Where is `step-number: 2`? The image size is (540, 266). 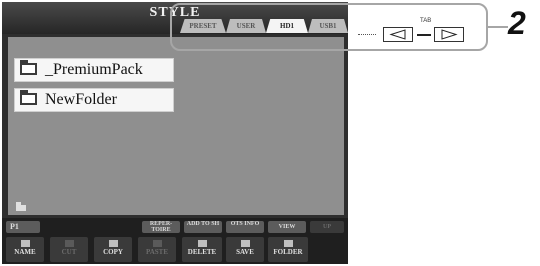
step-number: 2 is located at coordinates (517, 23).